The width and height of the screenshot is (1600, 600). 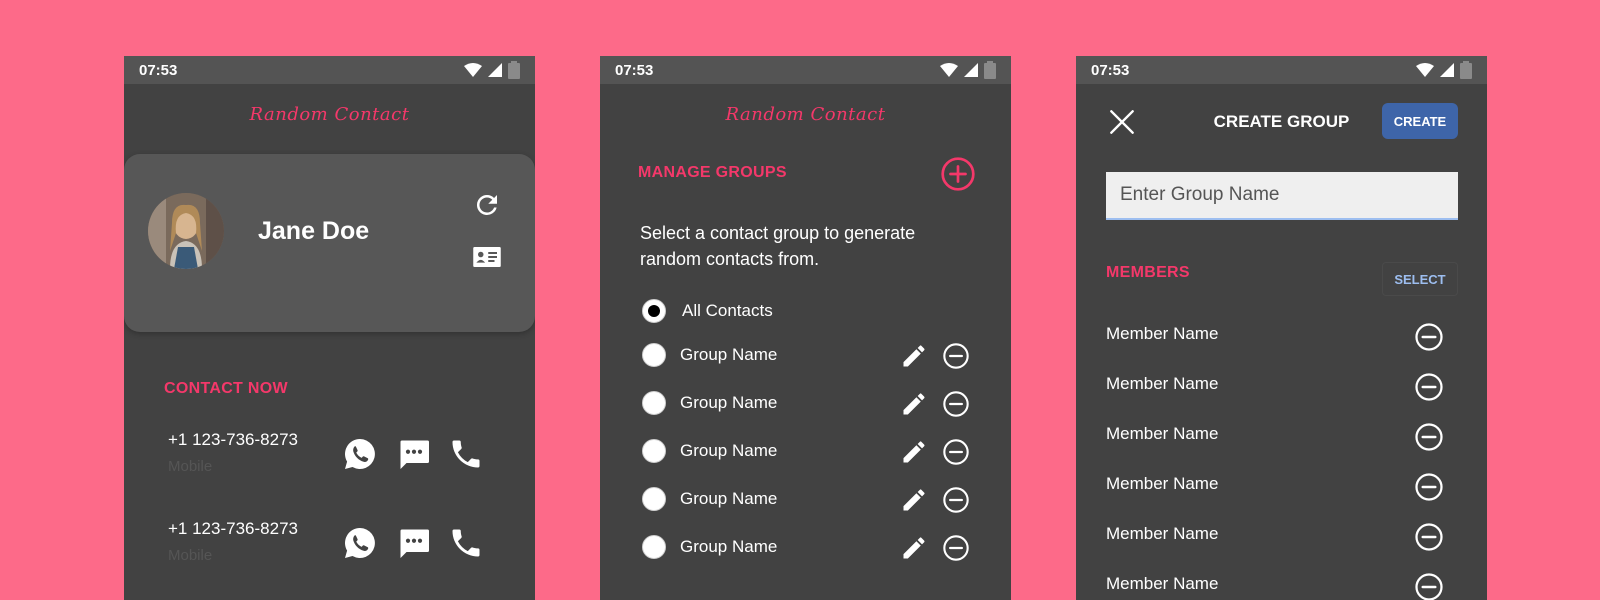 What do you see at coordinates (727, 310) in the screenshot?
I see `group-label: All Contacts` at bounding box center [727, 310].